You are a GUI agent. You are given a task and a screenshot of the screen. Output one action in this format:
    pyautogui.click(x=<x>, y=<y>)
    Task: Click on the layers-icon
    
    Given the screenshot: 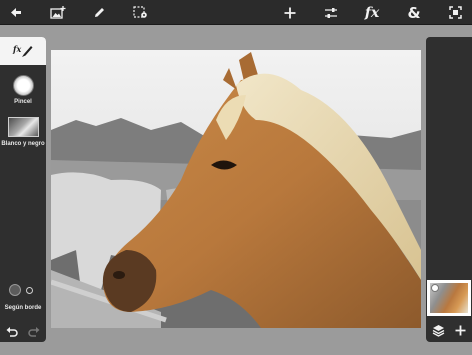 What is the action you would take?
    pyautogui.click(x=438, y=330)
    